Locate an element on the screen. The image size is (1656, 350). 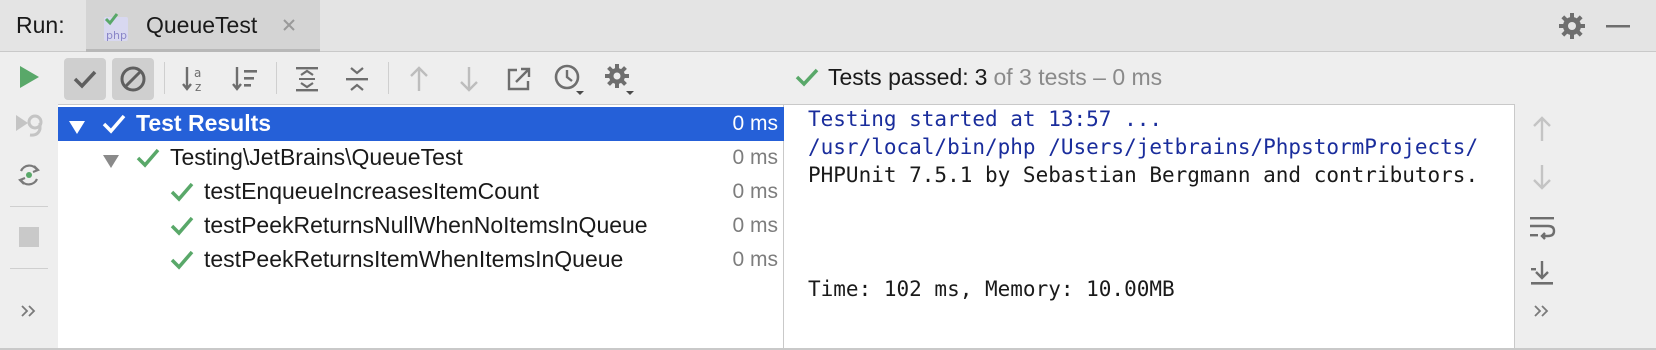
gear-icon is located at coordinates (1572, 26).